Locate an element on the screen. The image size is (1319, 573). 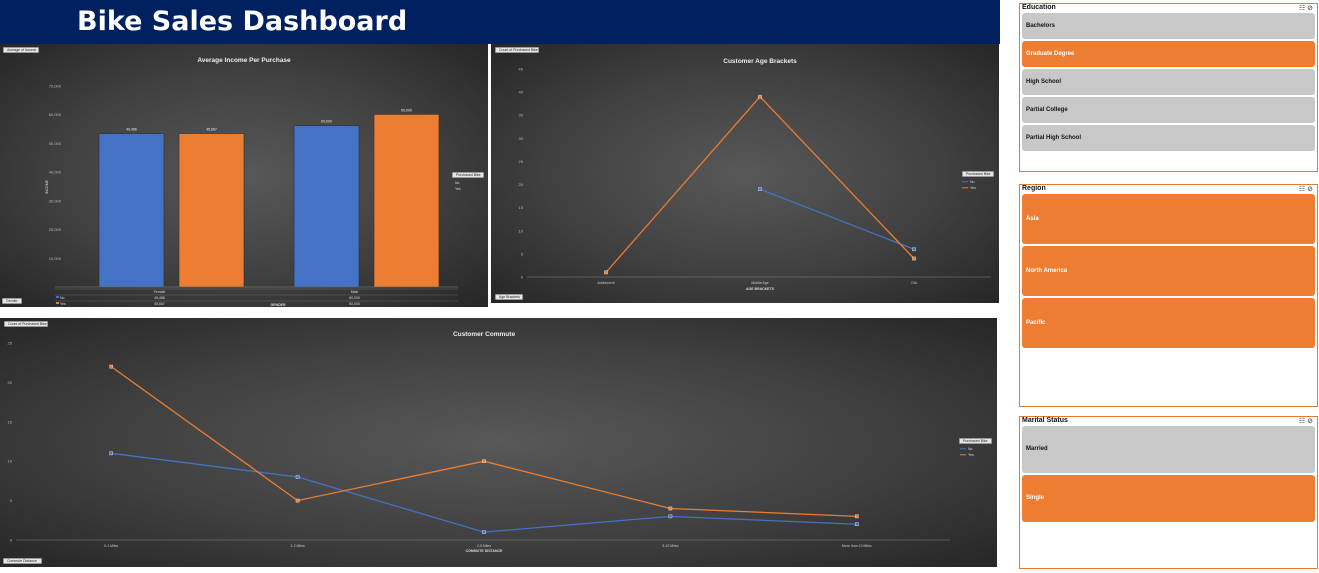
dashboard-title-banner: Bike Sales Dashboard is located at coordinates (500, 22).